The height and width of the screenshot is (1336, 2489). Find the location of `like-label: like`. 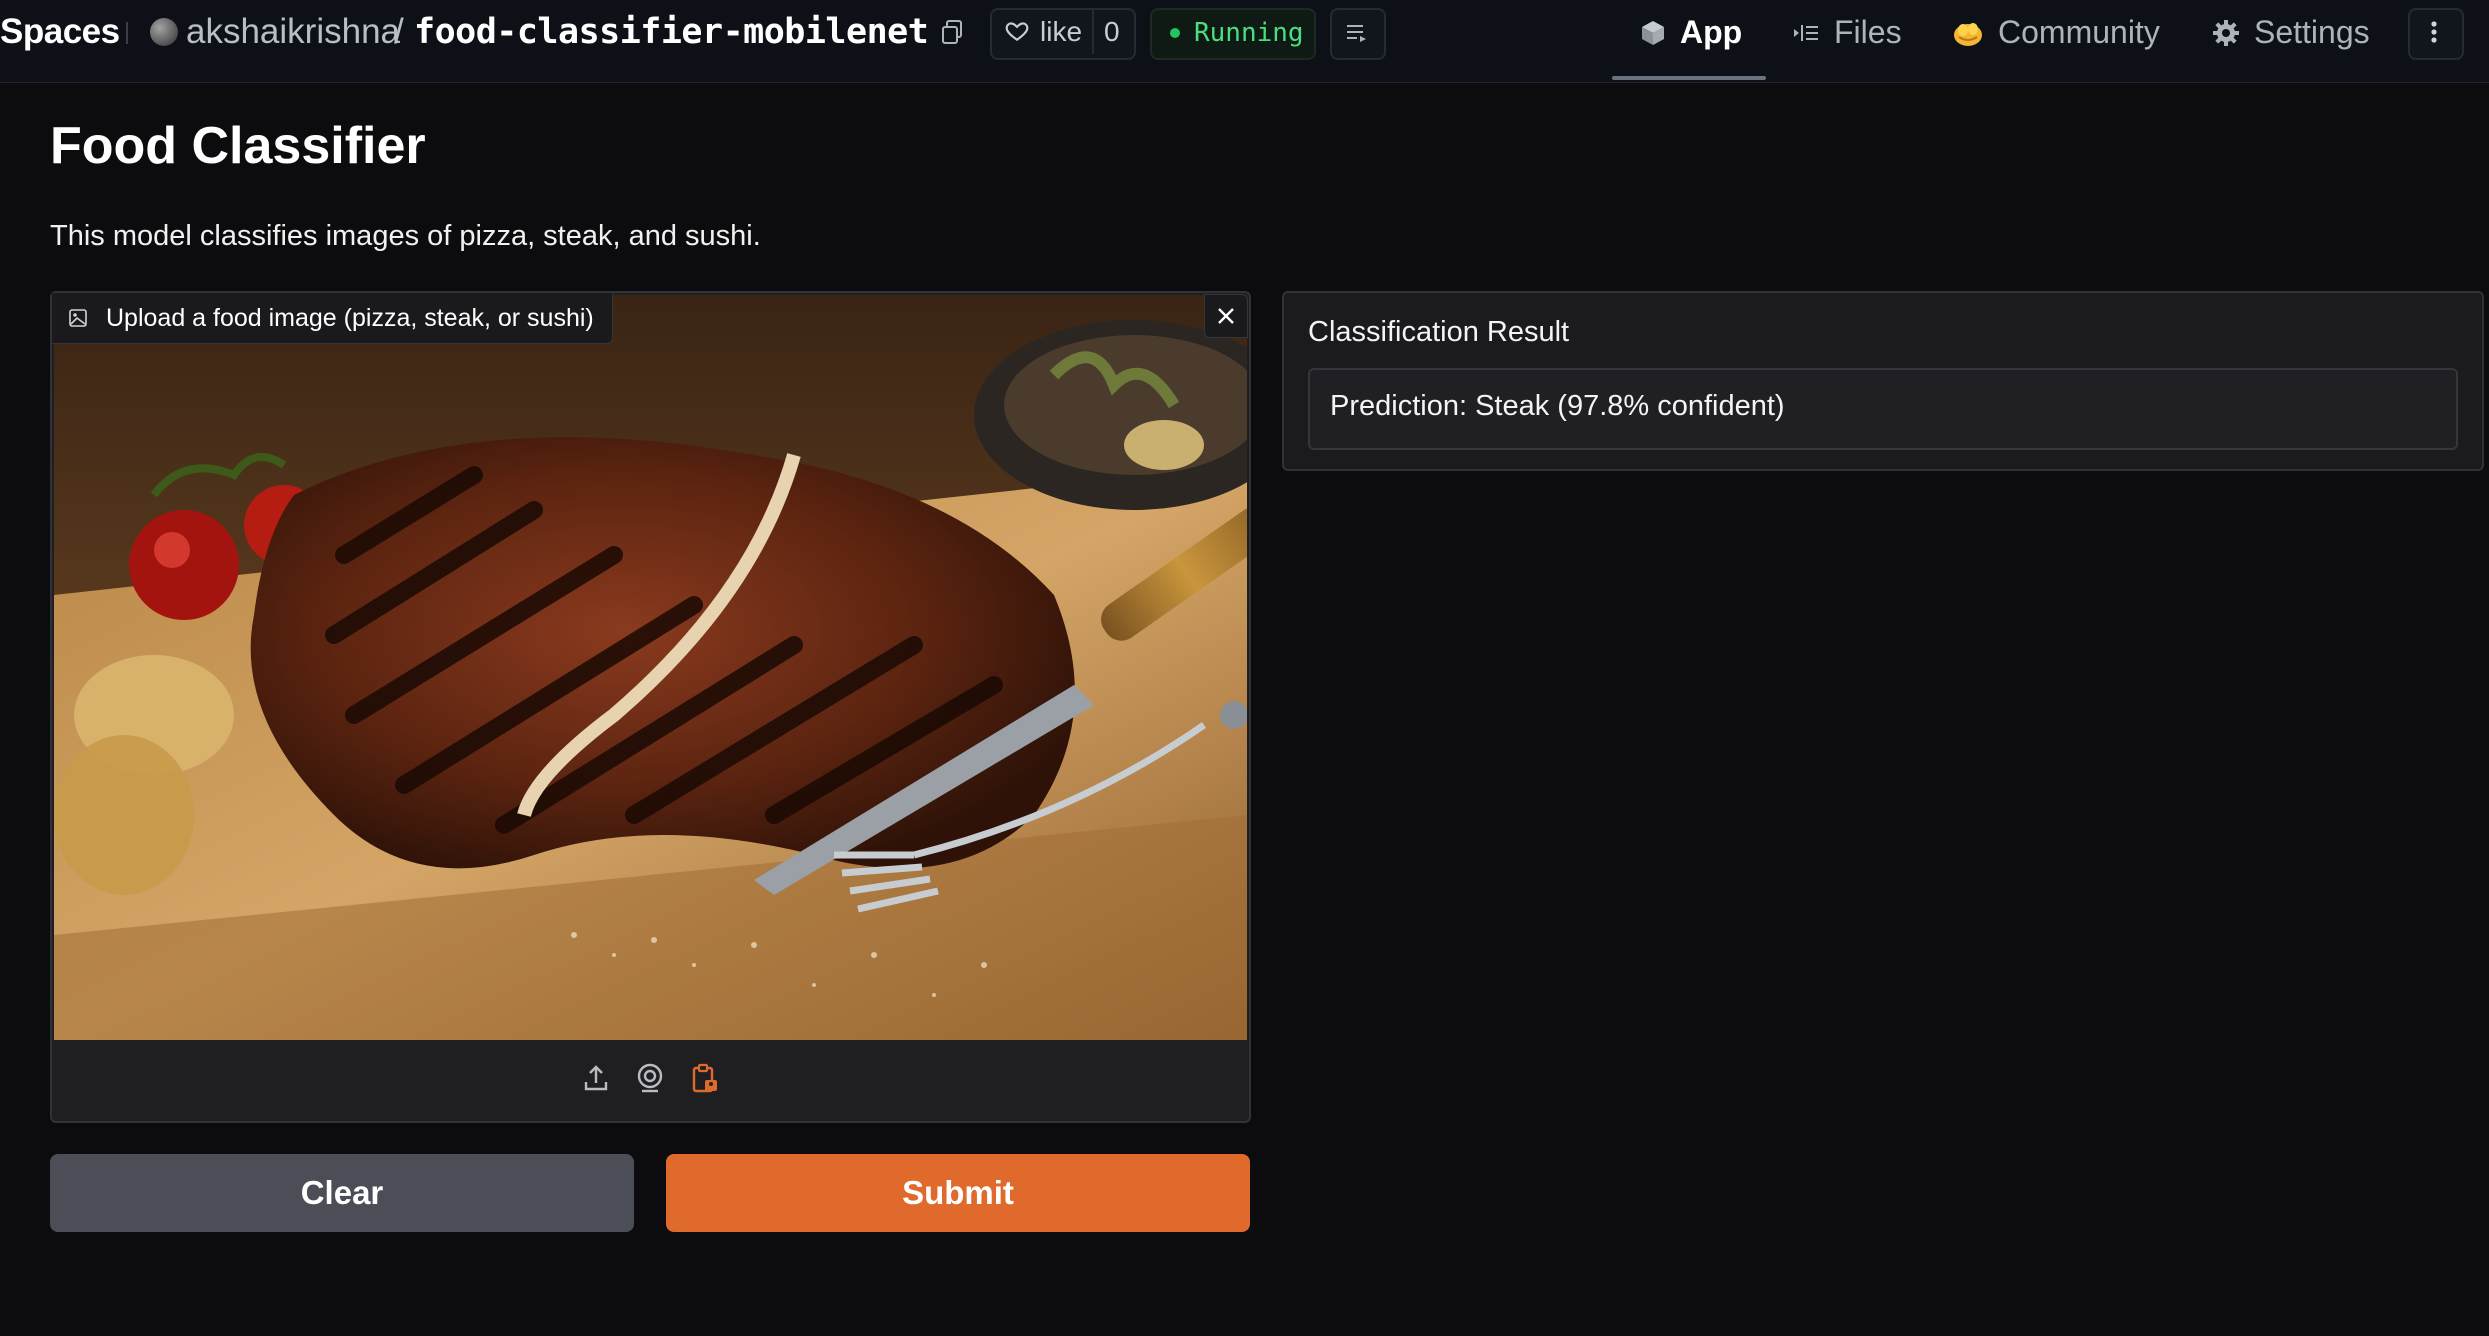

like-label: like is located at coordinates (1061, 31).